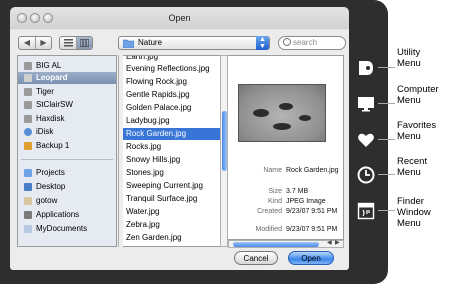  Describe the element at coordinates (49, 65) in the screenshot. I see `sidebar-item-label: BIG AL` at that location.